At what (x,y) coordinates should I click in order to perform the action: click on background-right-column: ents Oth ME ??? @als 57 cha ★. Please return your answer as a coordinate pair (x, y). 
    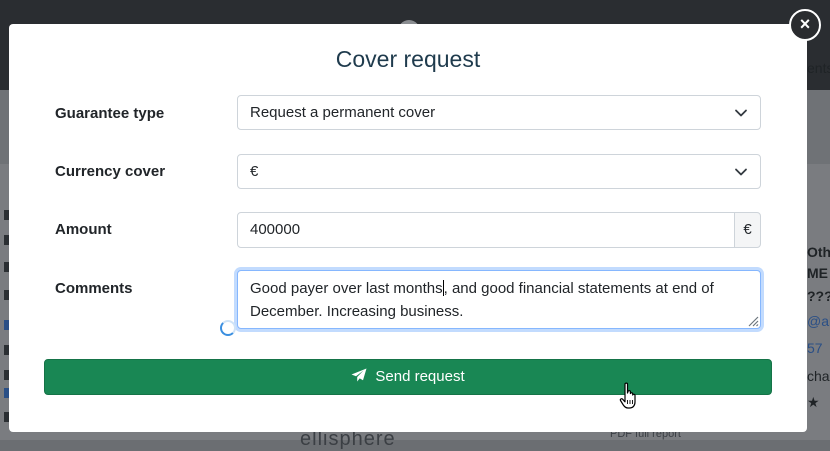
    Looking at the image, I should click on (818, 240).